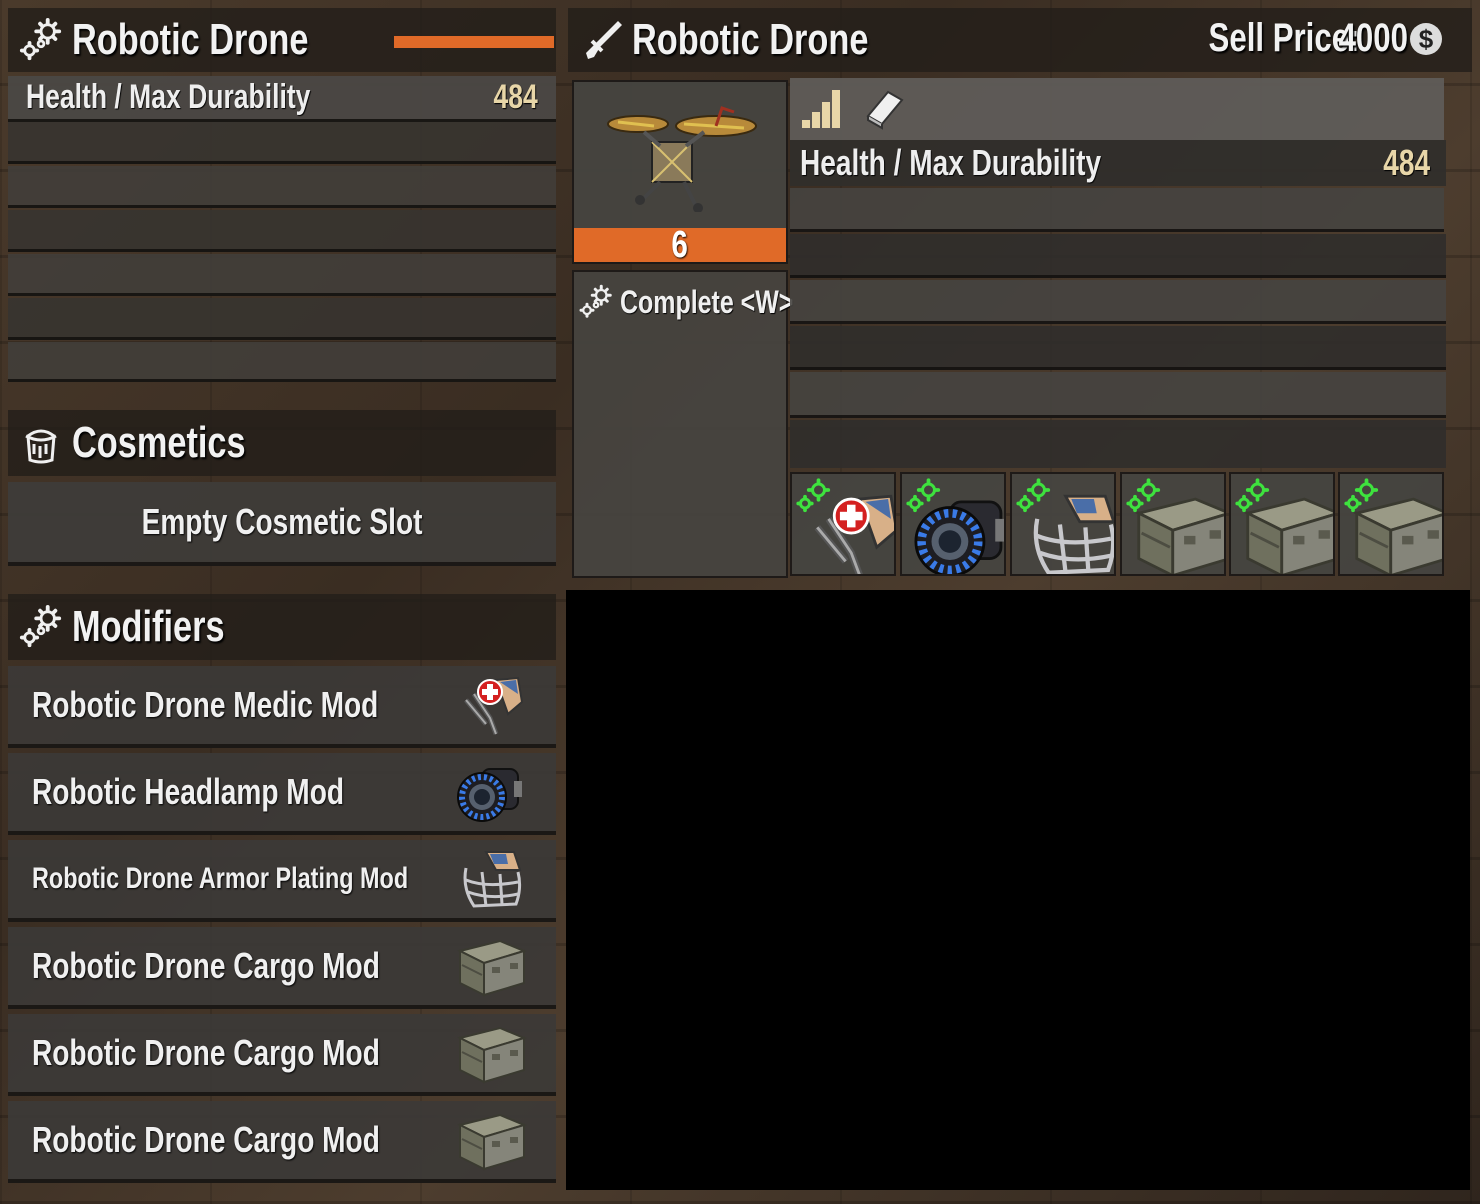 The width and height of the screenshot is (1480, 1204). I want to click on left-stat-row-health: Health / Max Durability 484, so click(282, 99).